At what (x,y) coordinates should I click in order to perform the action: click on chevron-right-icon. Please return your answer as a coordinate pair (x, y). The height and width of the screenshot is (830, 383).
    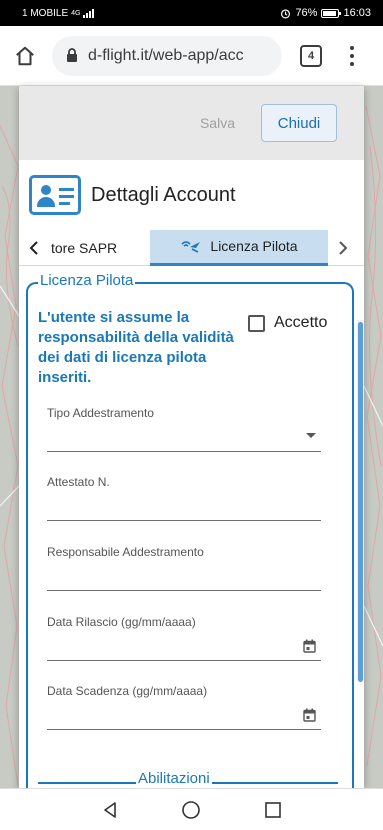
    Looking at the image, I should click on (343, 247).